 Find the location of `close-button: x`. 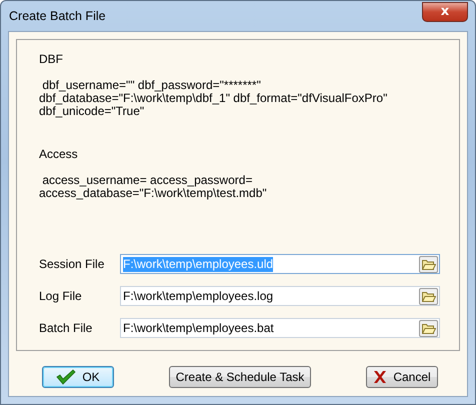

close-button: x is located at coordinates (445, 12).